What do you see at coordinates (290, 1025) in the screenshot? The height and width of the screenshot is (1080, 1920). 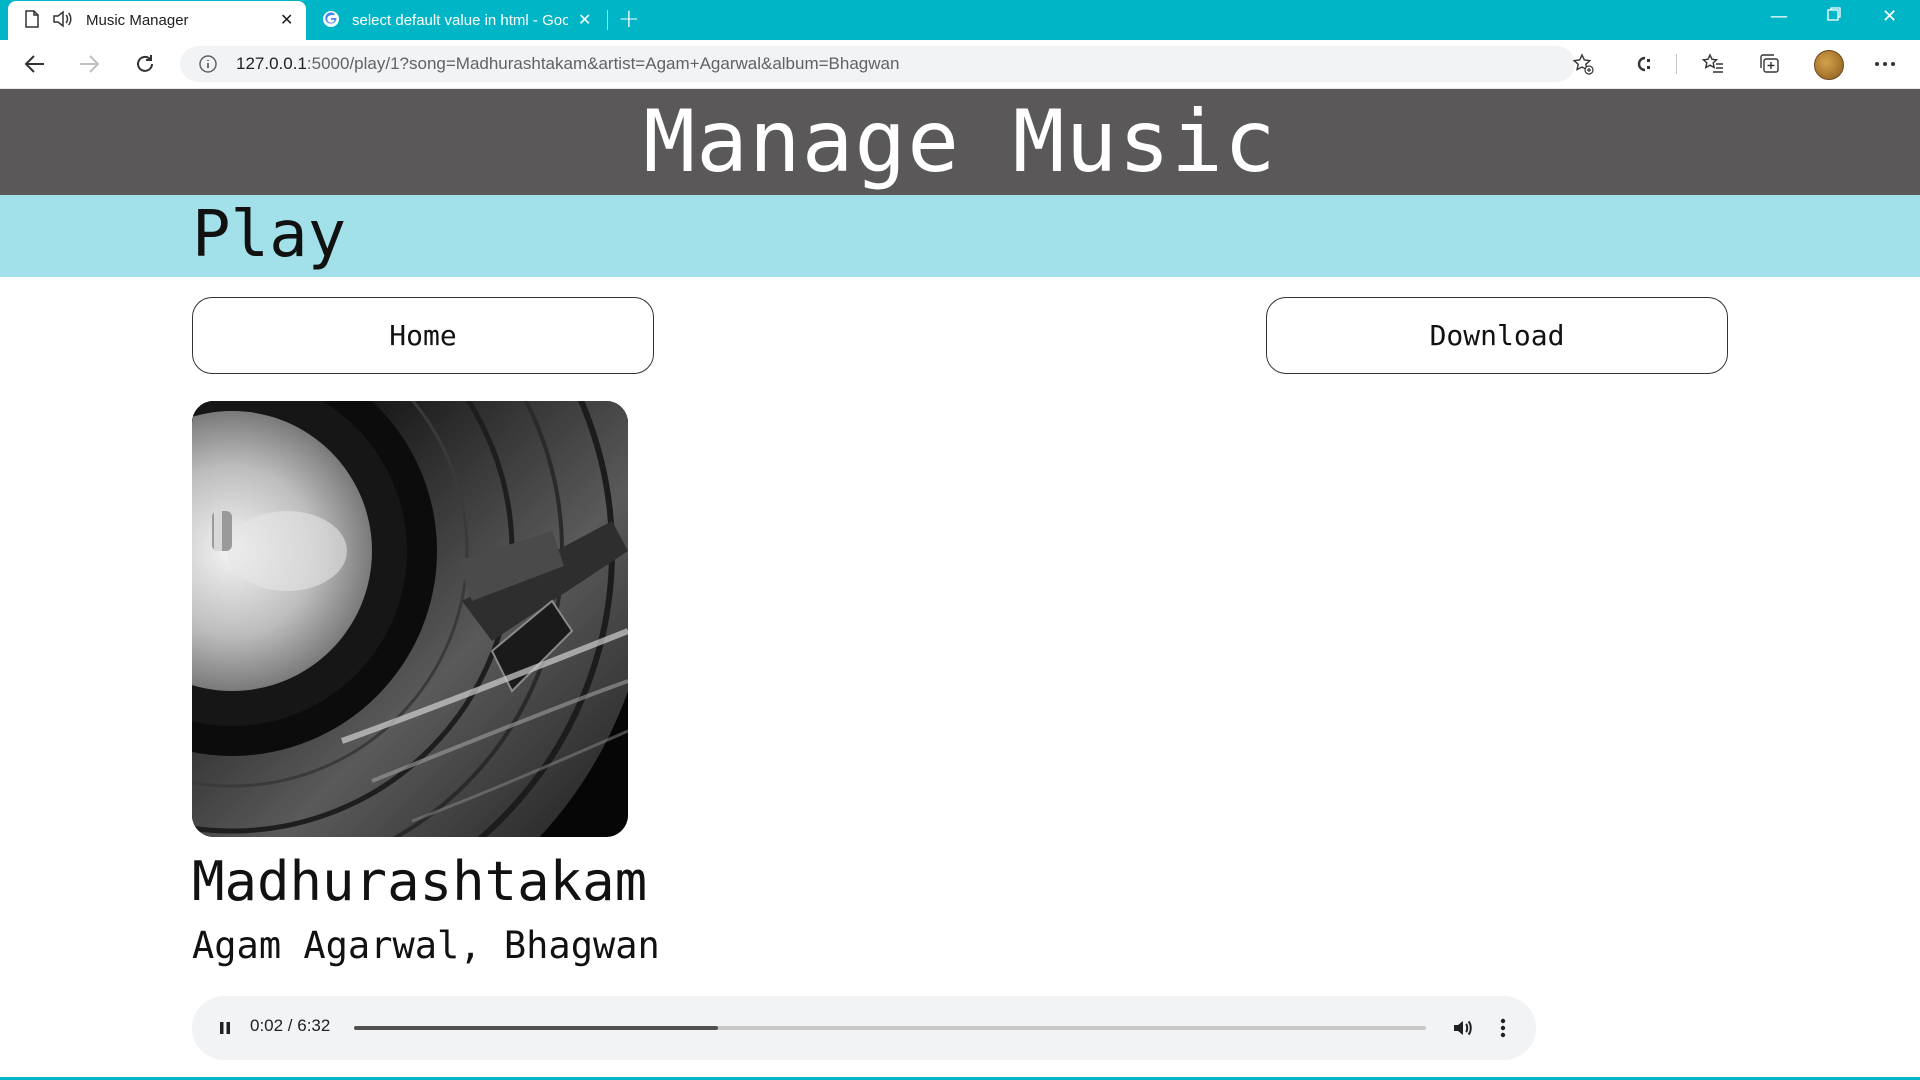 I see `time-display: 0:02 / 6:32` at bounding box center [290, 1025].